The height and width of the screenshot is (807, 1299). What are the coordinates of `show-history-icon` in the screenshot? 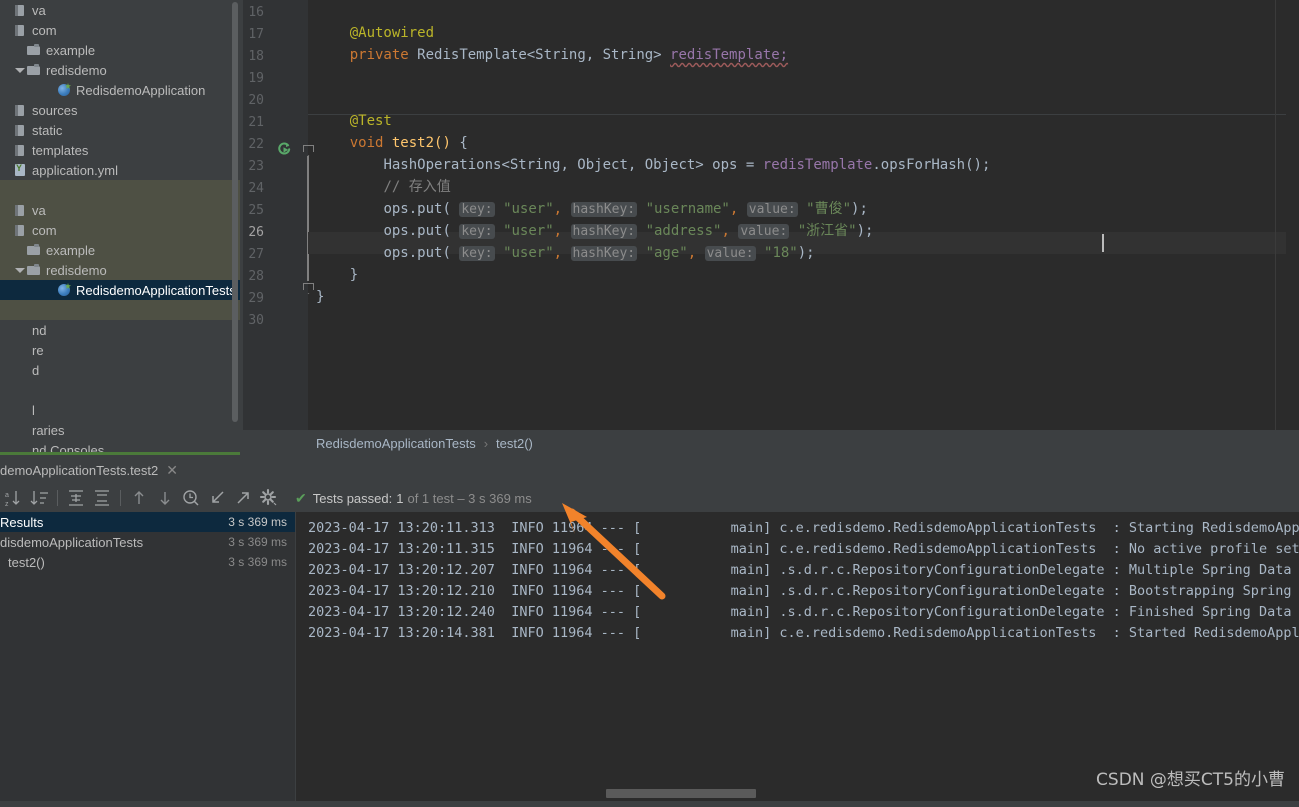 It's located at (191, 498).